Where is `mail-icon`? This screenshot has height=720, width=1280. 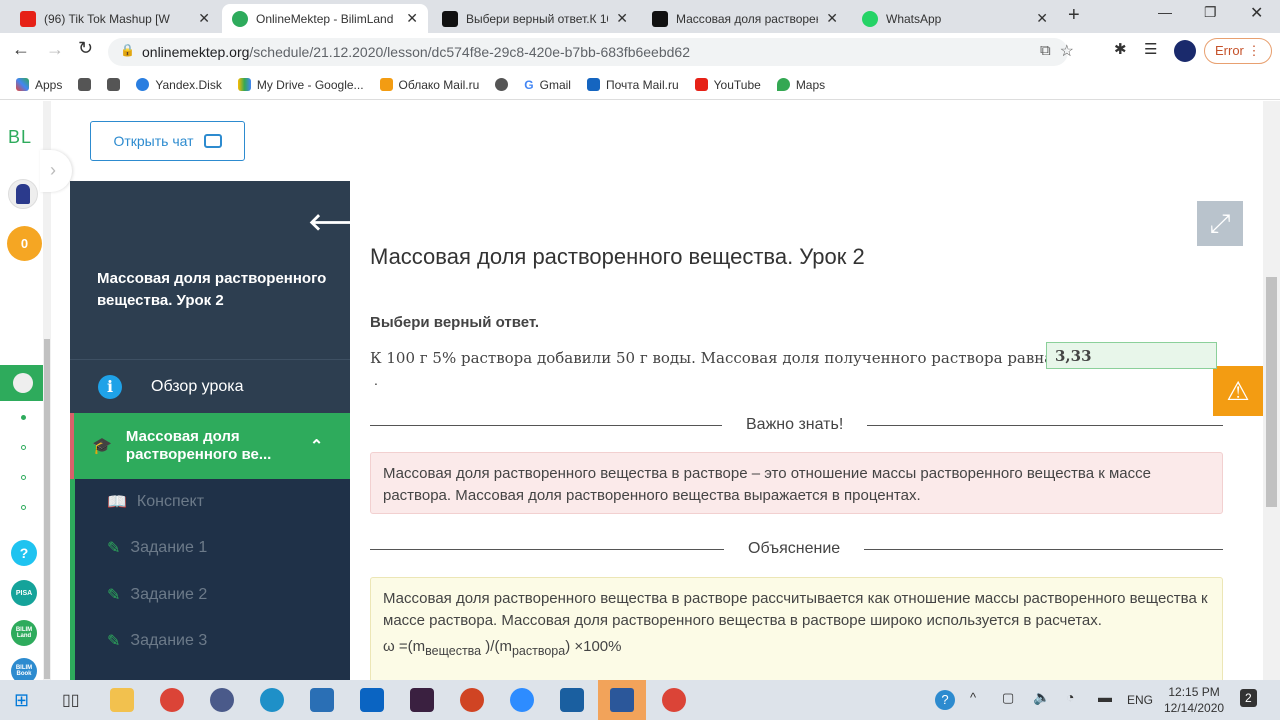
mail-icon is located at coordinates (593, 84).